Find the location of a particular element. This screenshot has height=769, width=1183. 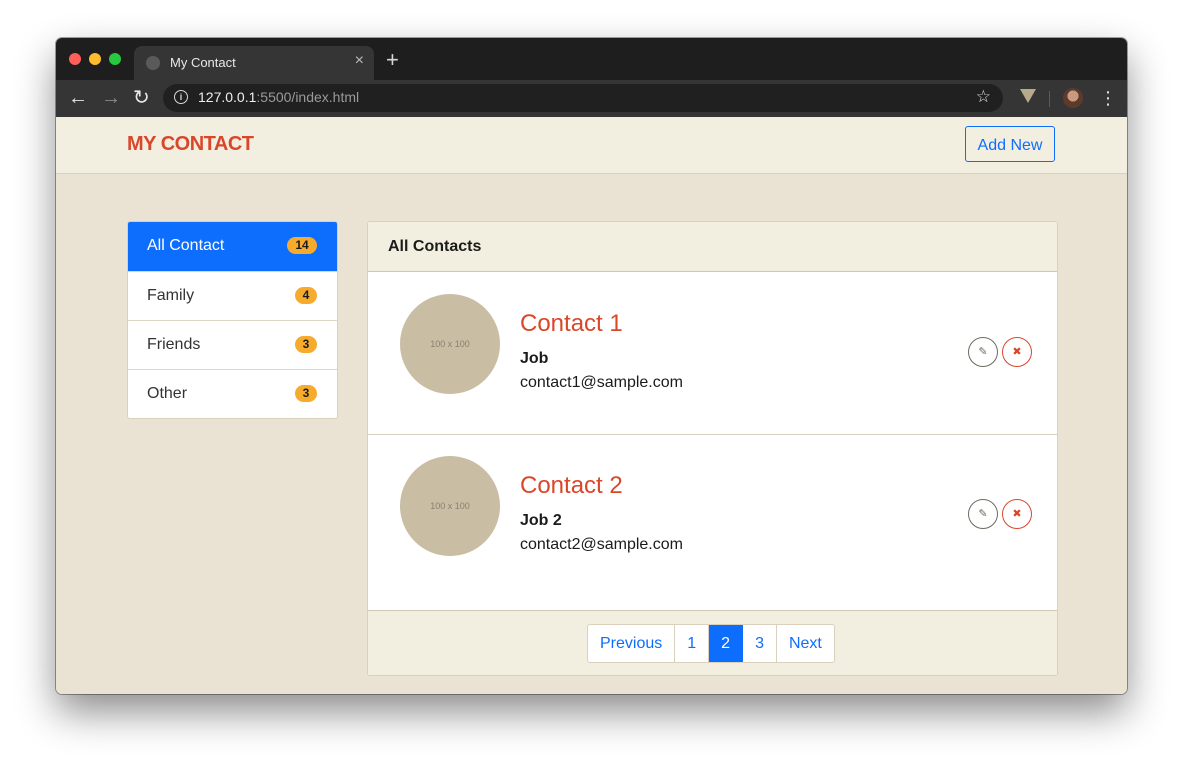

contact-job: Job is located at coordinates (534, 358).